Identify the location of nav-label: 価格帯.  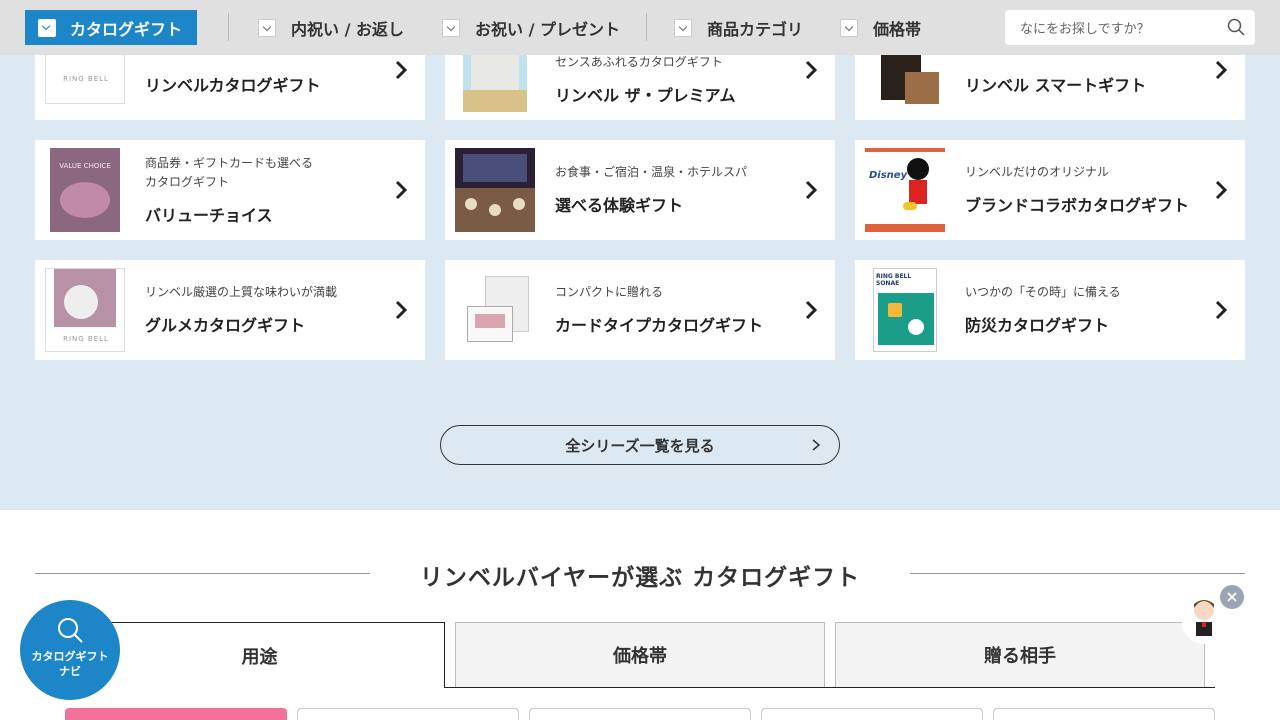
(897, 29).